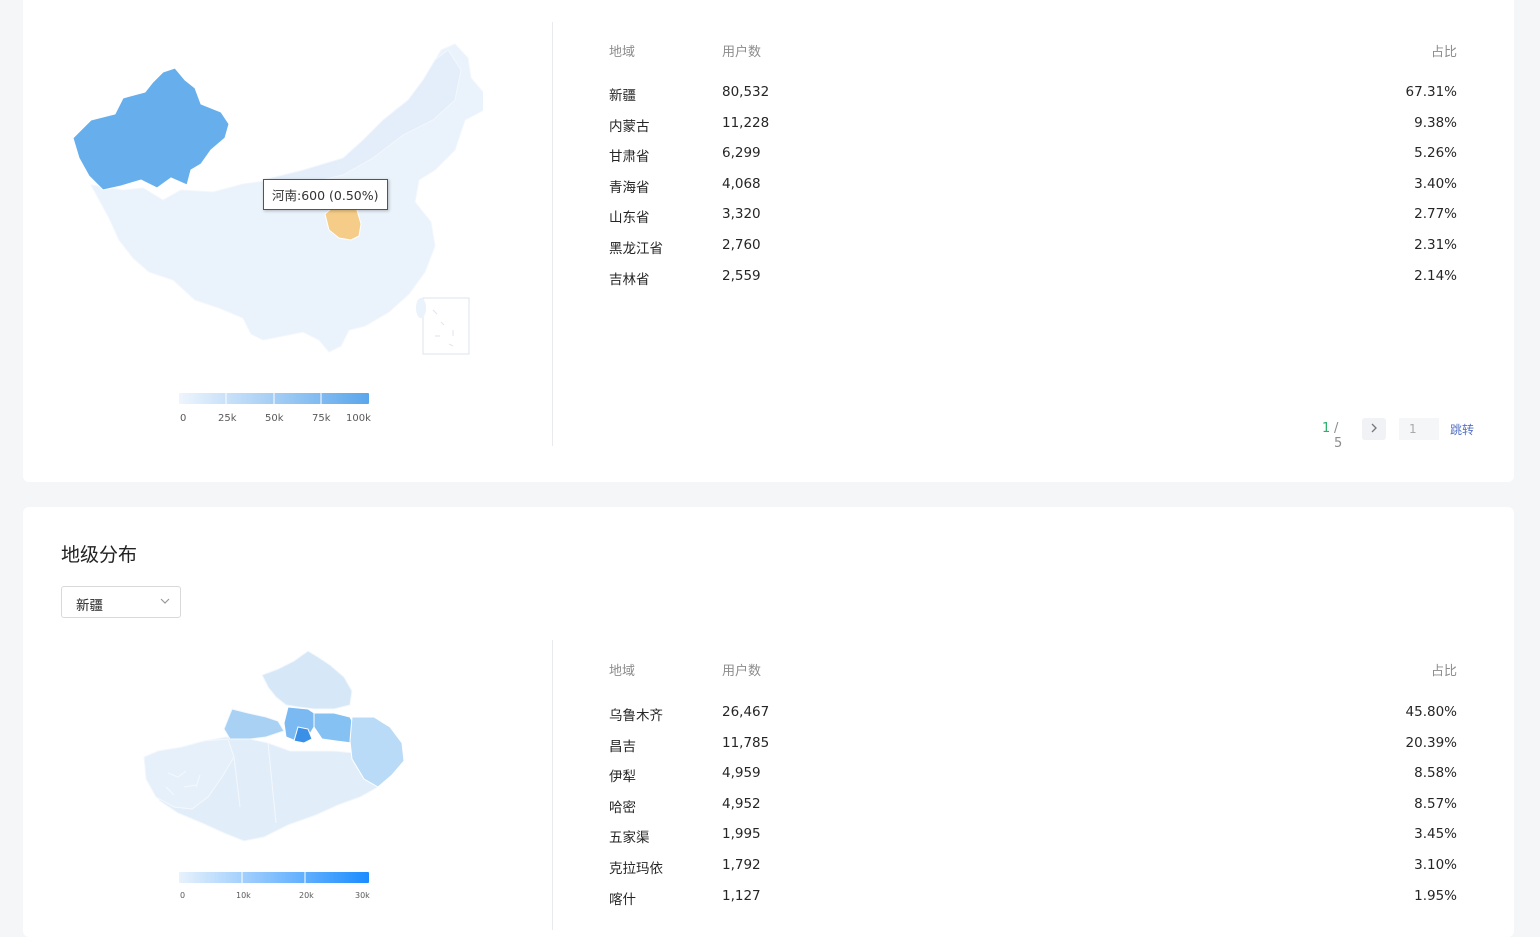 Image resolution: width=1540 pixels, height=937 pixels. Describe the element at coordinates (1435, 183) in the screenshot. I see `cell-ratio: 3.40%` at that location.